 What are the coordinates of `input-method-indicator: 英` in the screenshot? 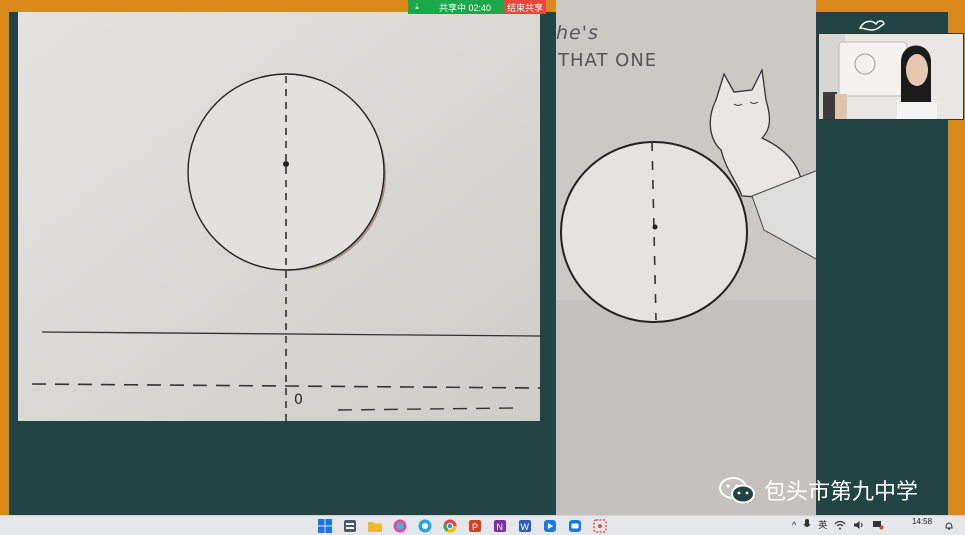 It's located at (822, 524).